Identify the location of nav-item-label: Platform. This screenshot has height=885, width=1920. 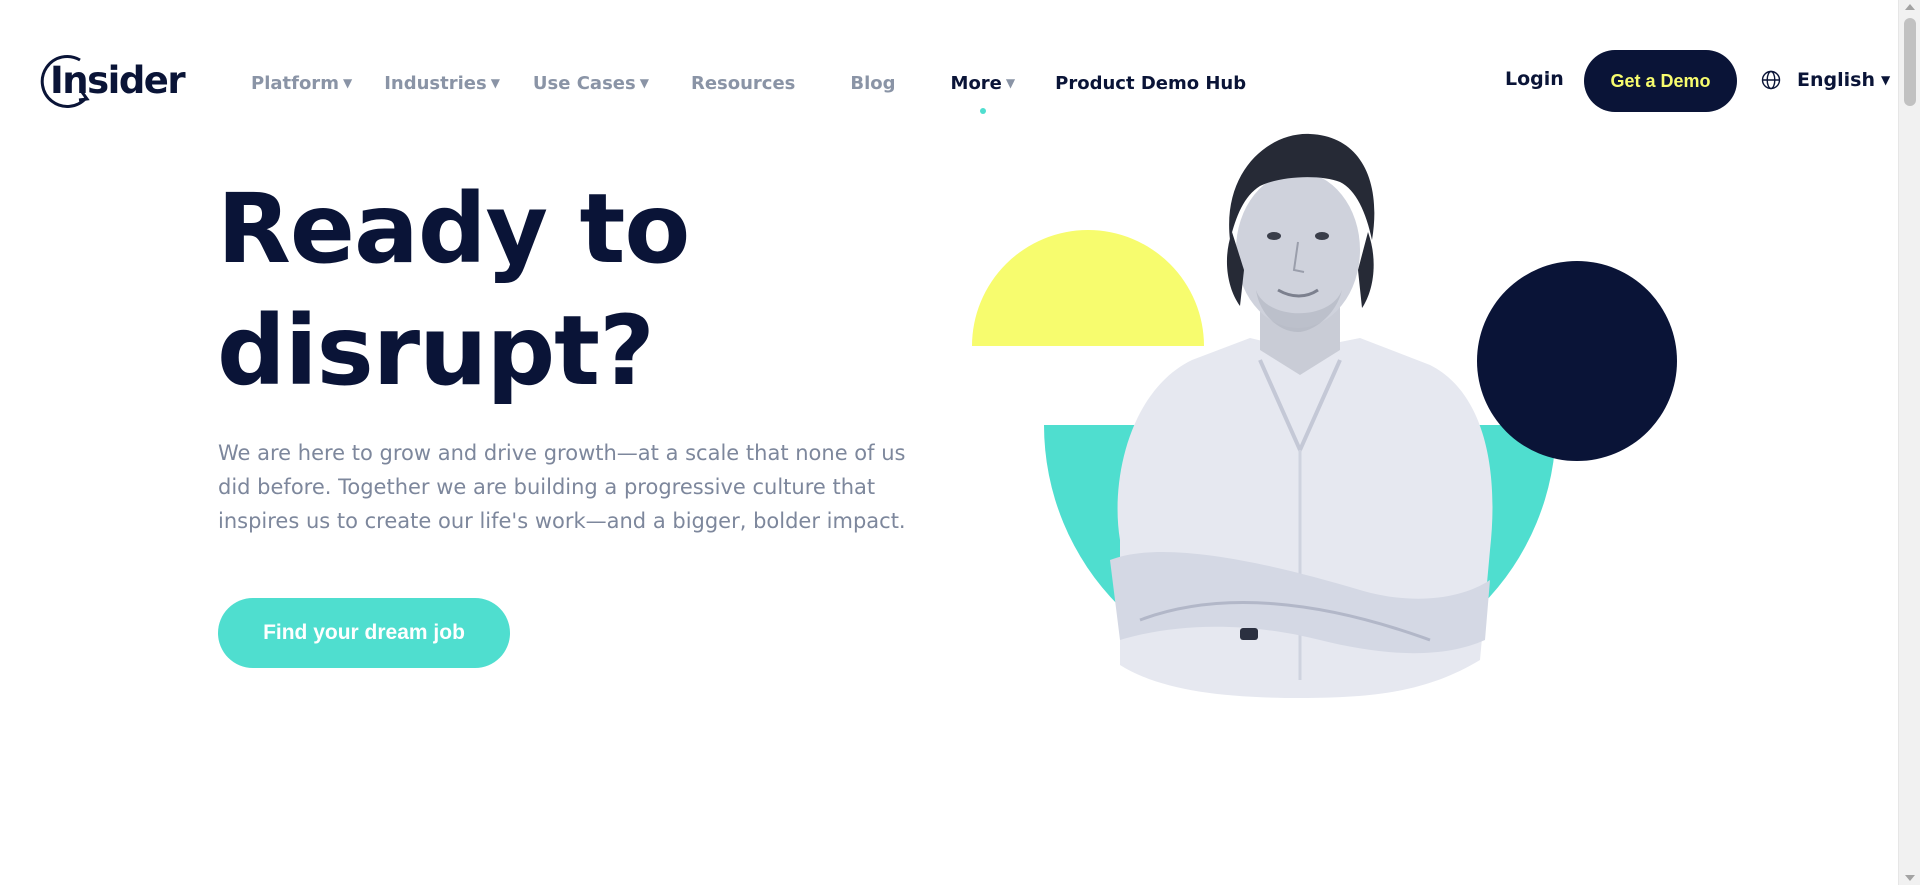
(295, 83).